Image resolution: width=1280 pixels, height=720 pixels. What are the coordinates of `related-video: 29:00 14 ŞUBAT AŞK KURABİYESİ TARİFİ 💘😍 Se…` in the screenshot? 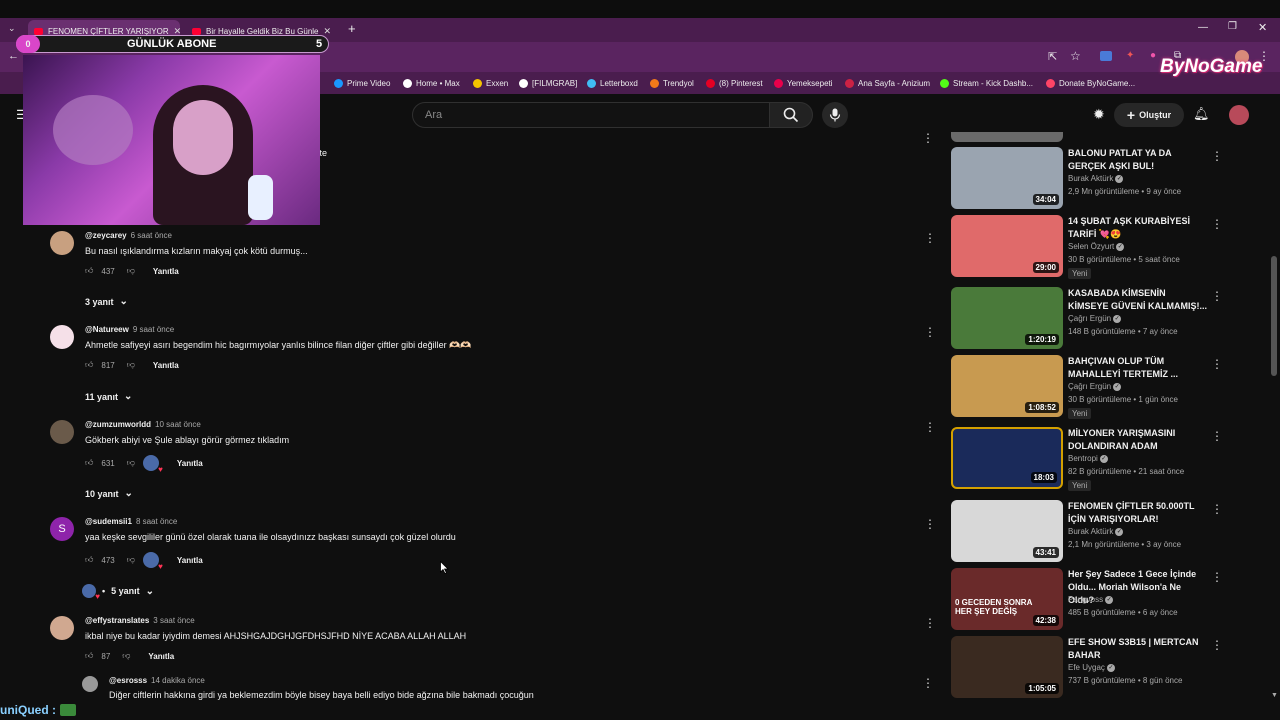 It's located at (1087, 247).